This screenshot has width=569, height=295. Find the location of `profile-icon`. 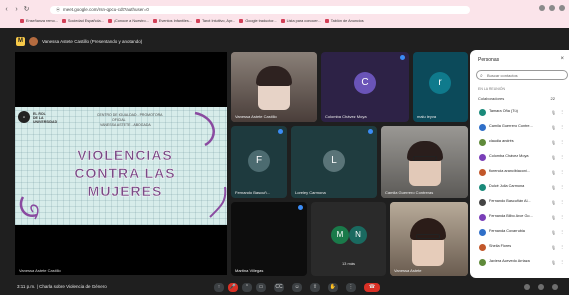

profile-icon is located at coordinates (552, 8).